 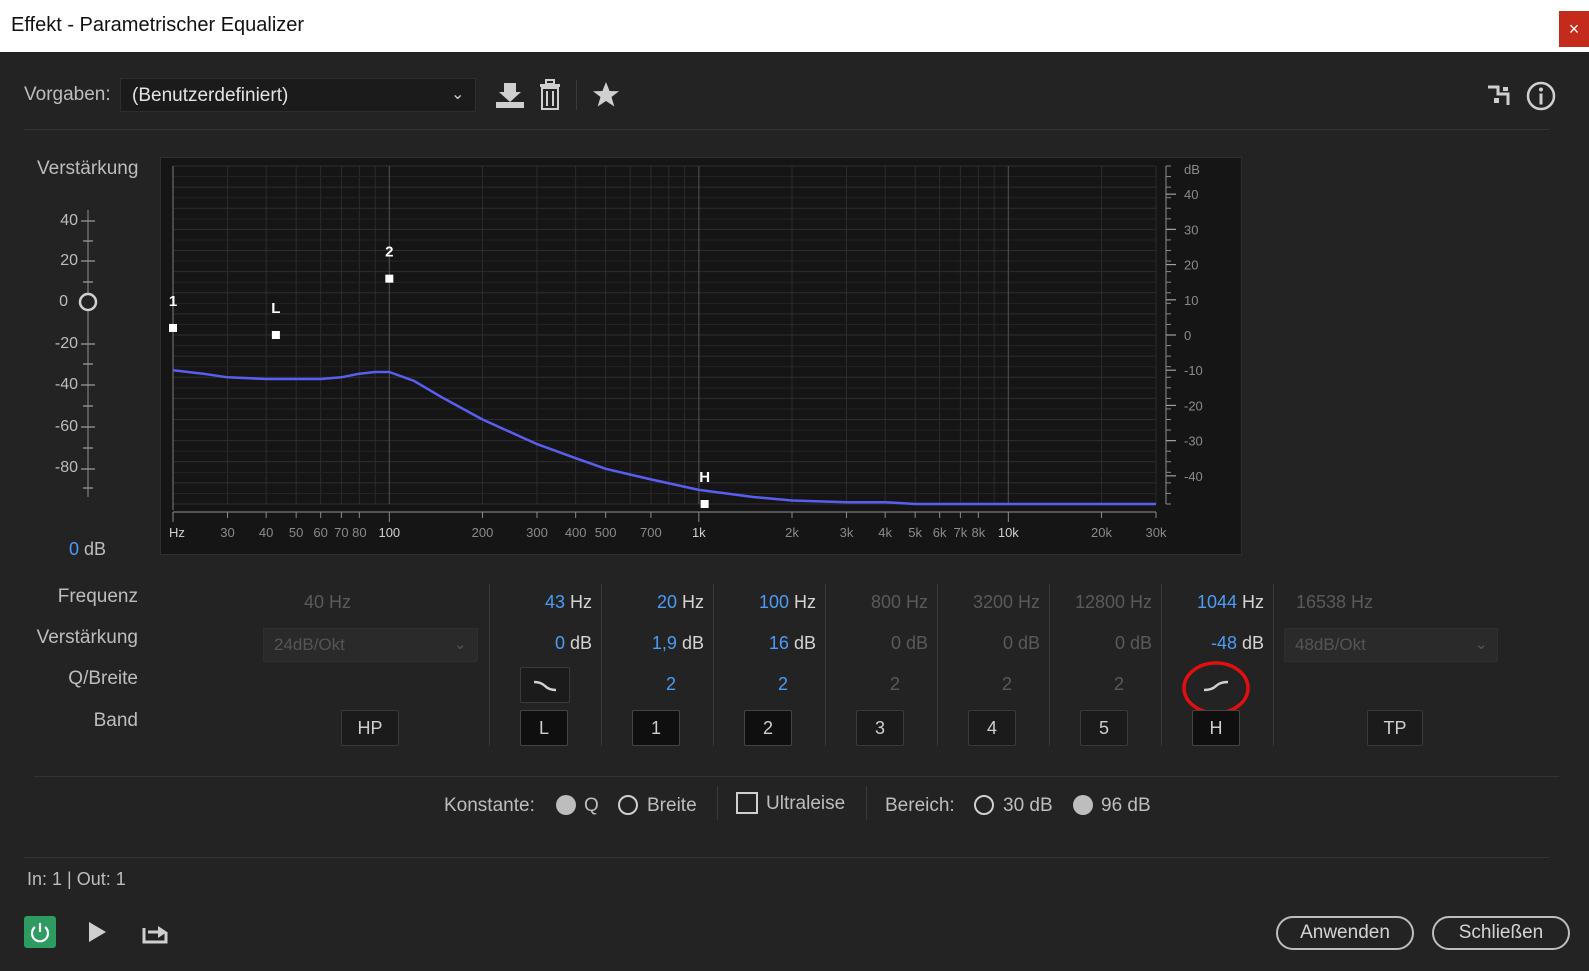 What do you see at coordinates (880, 728) in the screenshot?
I see `band-button-3: 3` at bounding box center [880, 728].